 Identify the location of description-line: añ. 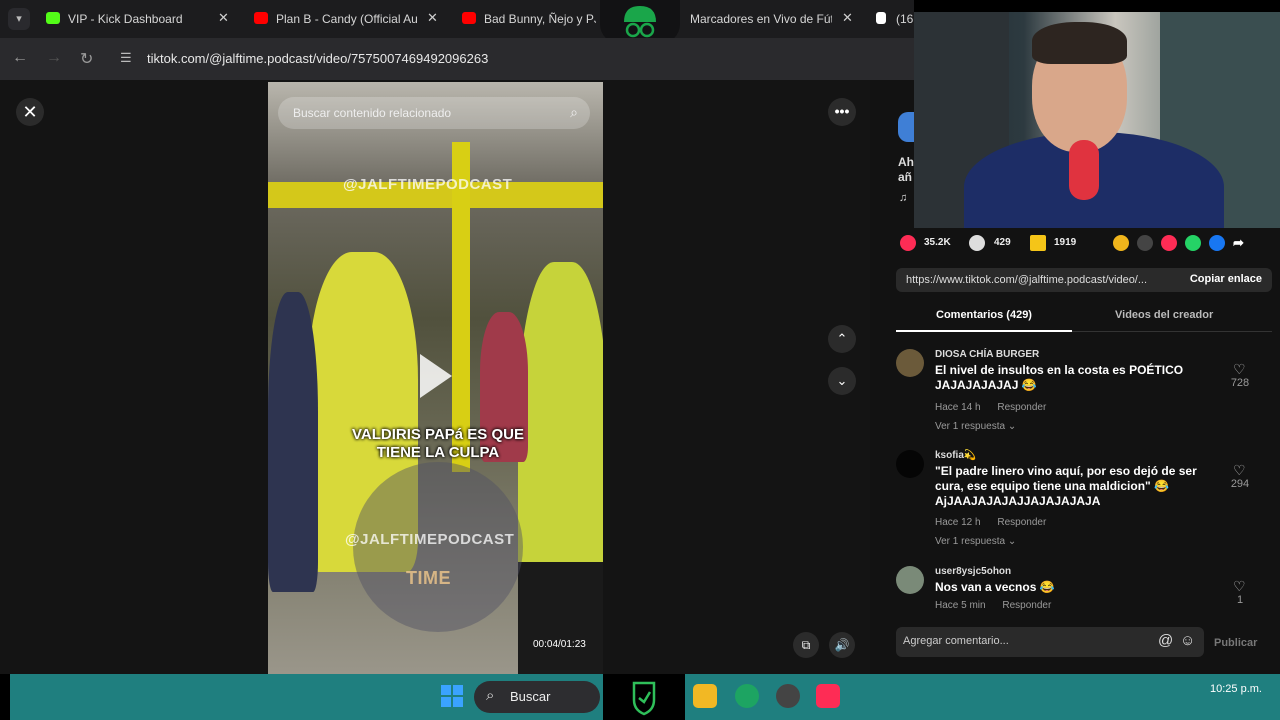
(905, 177).